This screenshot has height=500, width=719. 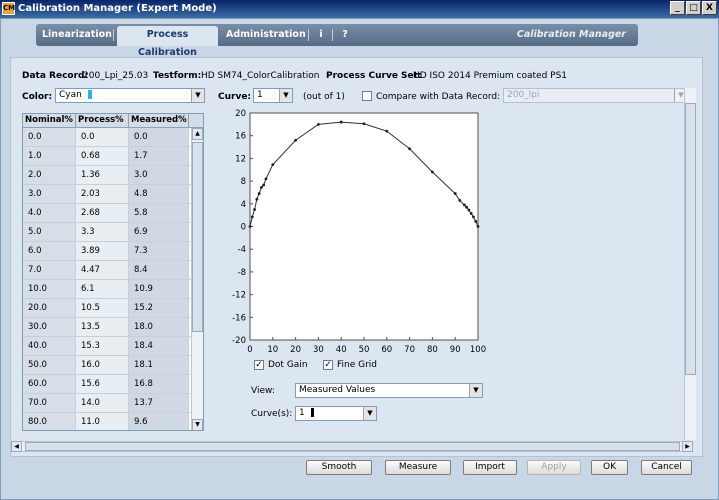 What do you see at coordinates (264, 185) in the screenshot?
I see `data-point` at bounding box center [264, 185].